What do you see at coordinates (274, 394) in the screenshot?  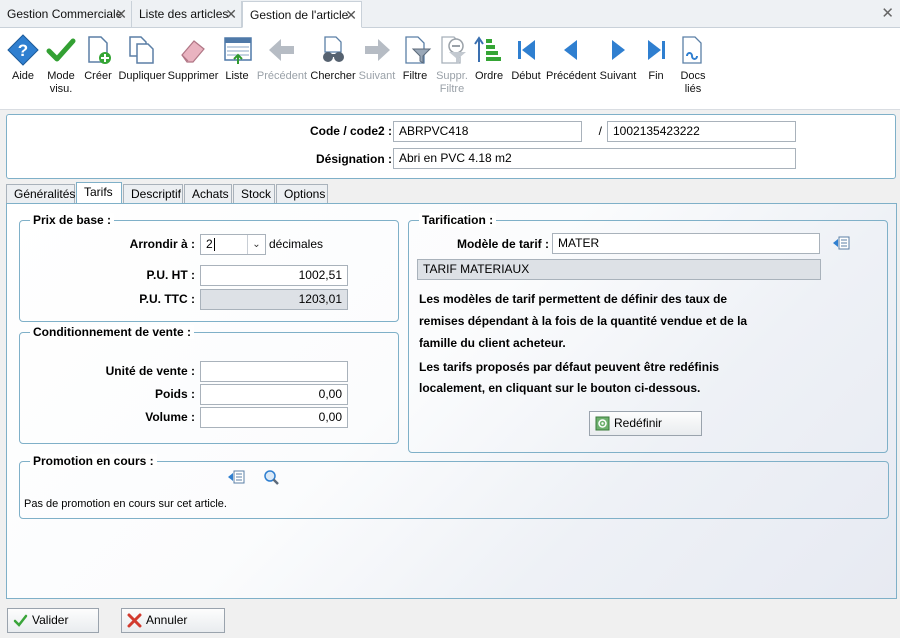 I see `poids-field: 0,00` at bounding box center [274, 394].